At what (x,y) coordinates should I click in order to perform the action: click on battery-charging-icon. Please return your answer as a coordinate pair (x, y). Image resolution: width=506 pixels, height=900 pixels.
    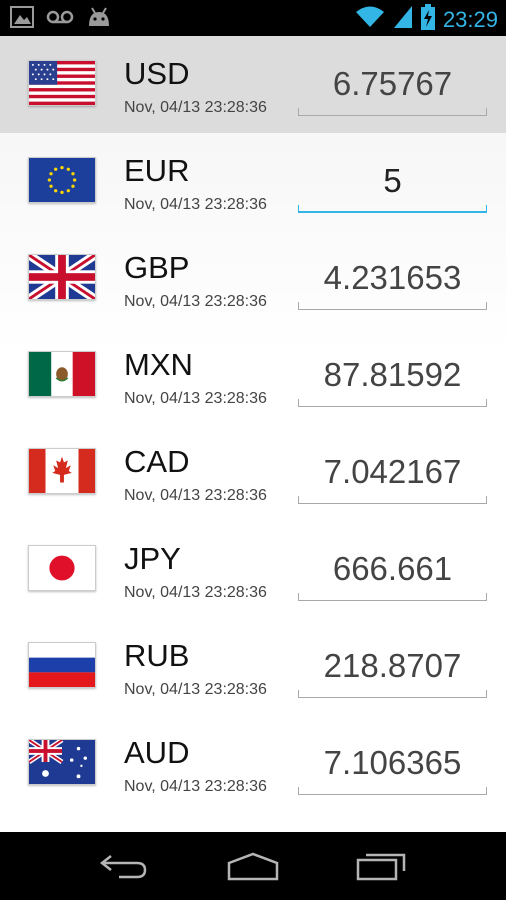
    Looking at the image, I should click on (427, 19).